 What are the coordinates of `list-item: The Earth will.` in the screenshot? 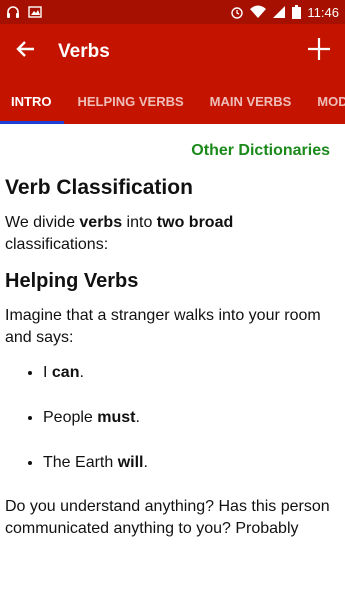 It's located at (191, 462).